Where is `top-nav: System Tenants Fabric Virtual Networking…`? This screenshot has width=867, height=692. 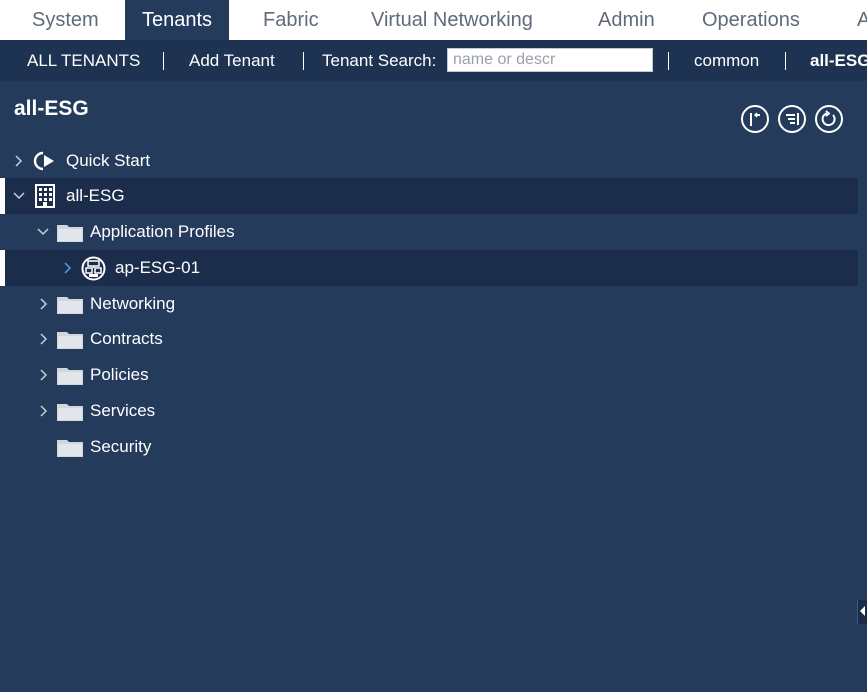
top-nav: System Tenants Fabric Virtual Networking… is located at coordinates (433, 20).